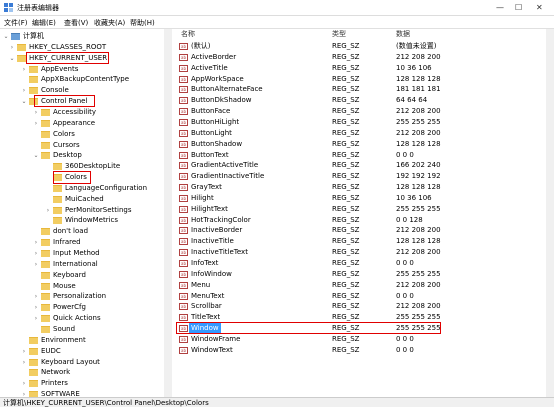 The image size is (554, 407). What do you see at coordinates (409, 219) in the screenshot?
I see `value-data: 0 0 128` at bounding box center [409, 219].